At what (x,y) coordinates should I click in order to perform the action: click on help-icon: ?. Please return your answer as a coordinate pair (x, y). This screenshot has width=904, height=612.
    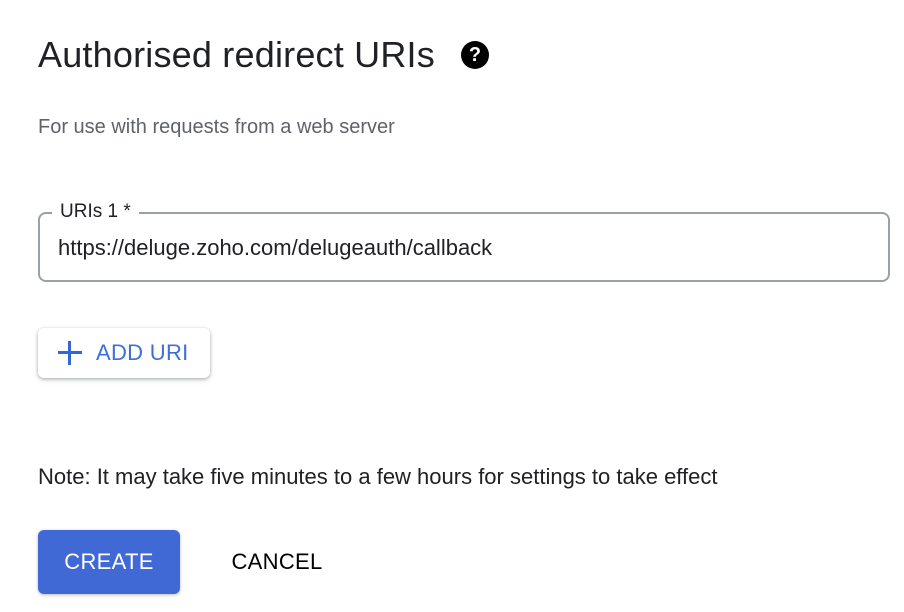
    Looking at the image, I should click on (474, 55).